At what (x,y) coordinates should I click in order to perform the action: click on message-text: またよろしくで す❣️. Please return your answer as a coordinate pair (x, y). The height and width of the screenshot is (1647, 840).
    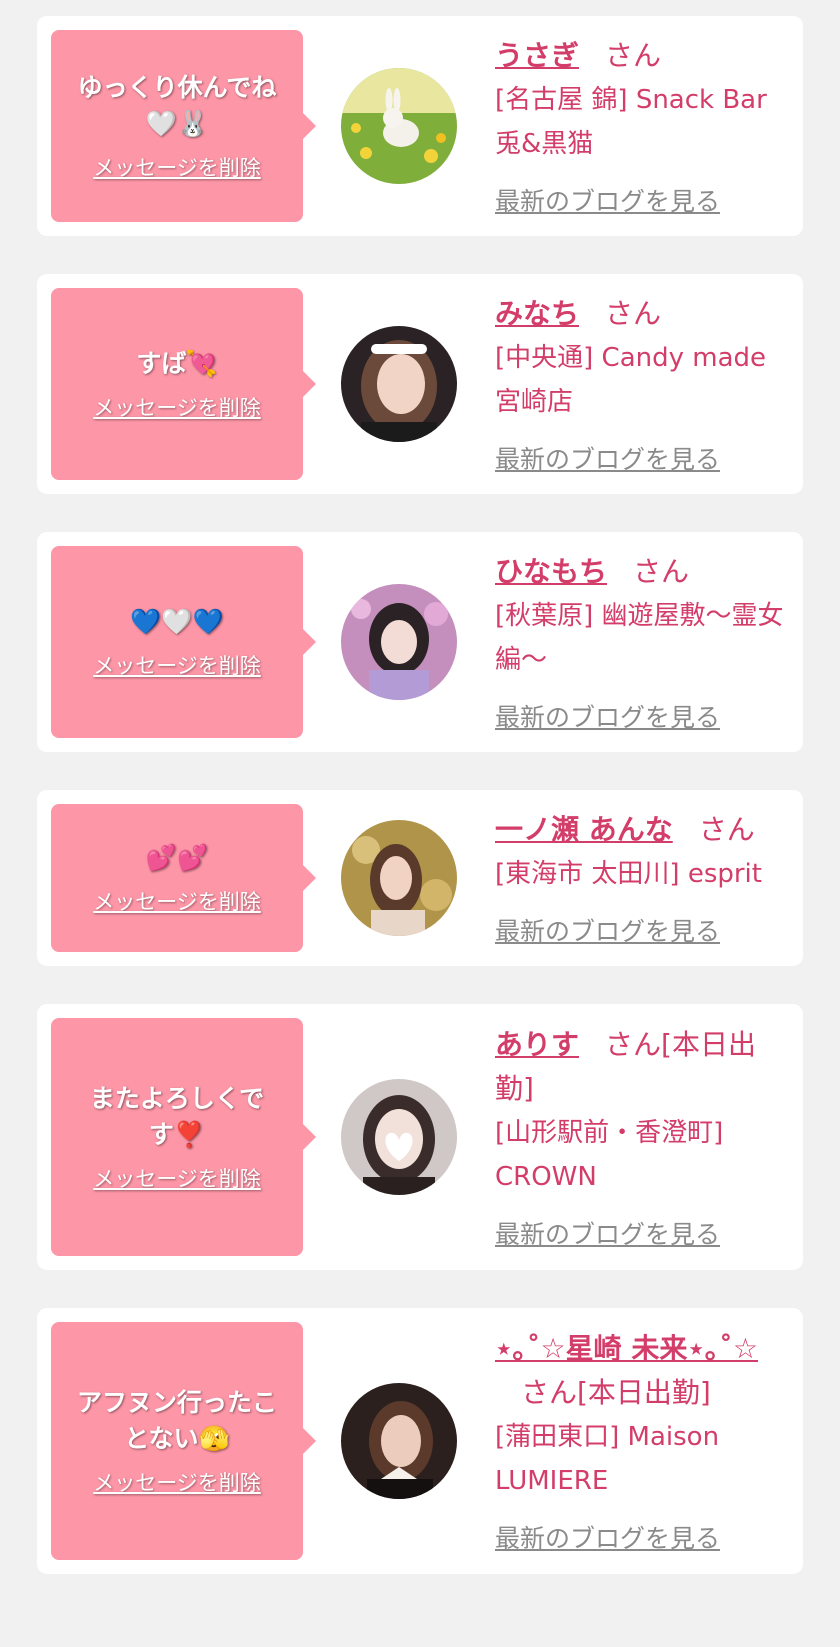
    Looking at the image, I should click on (177, 1116).